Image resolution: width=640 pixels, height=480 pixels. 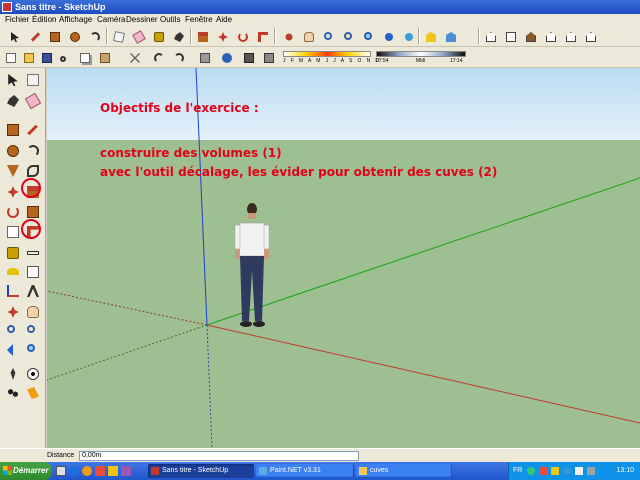 What do you see at coordinates (13, 80) in the screenshot?
I see `palette-select-button` at bounding box center [13, 80].